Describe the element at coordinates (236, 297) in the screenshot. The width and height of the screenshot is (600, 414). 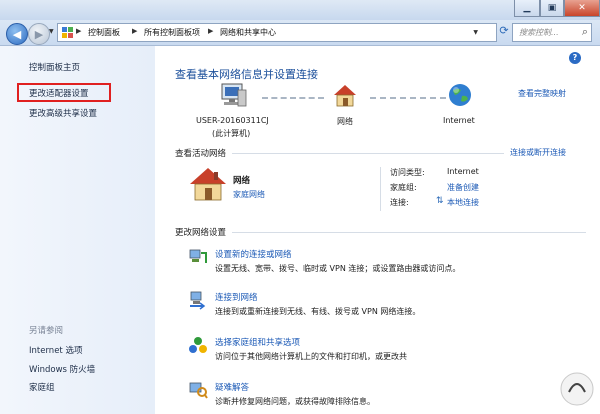
I see `setting-connect-network-link: 连接到网络` at that location.